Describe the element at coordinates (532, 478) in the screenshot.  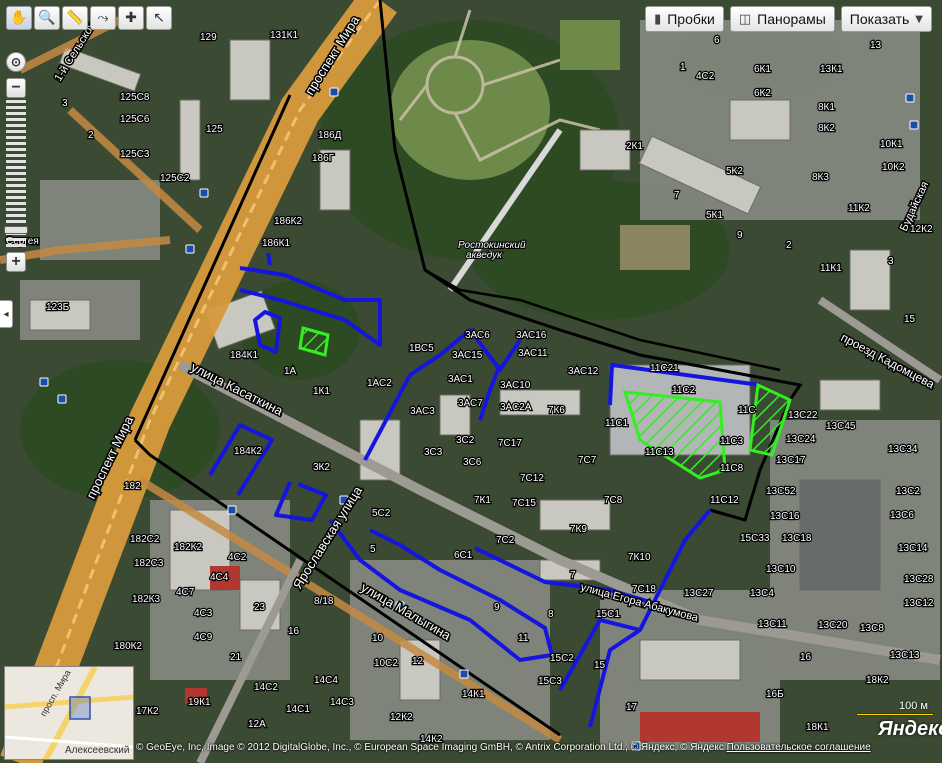
I see `house-number-label: 7С12` at that location.